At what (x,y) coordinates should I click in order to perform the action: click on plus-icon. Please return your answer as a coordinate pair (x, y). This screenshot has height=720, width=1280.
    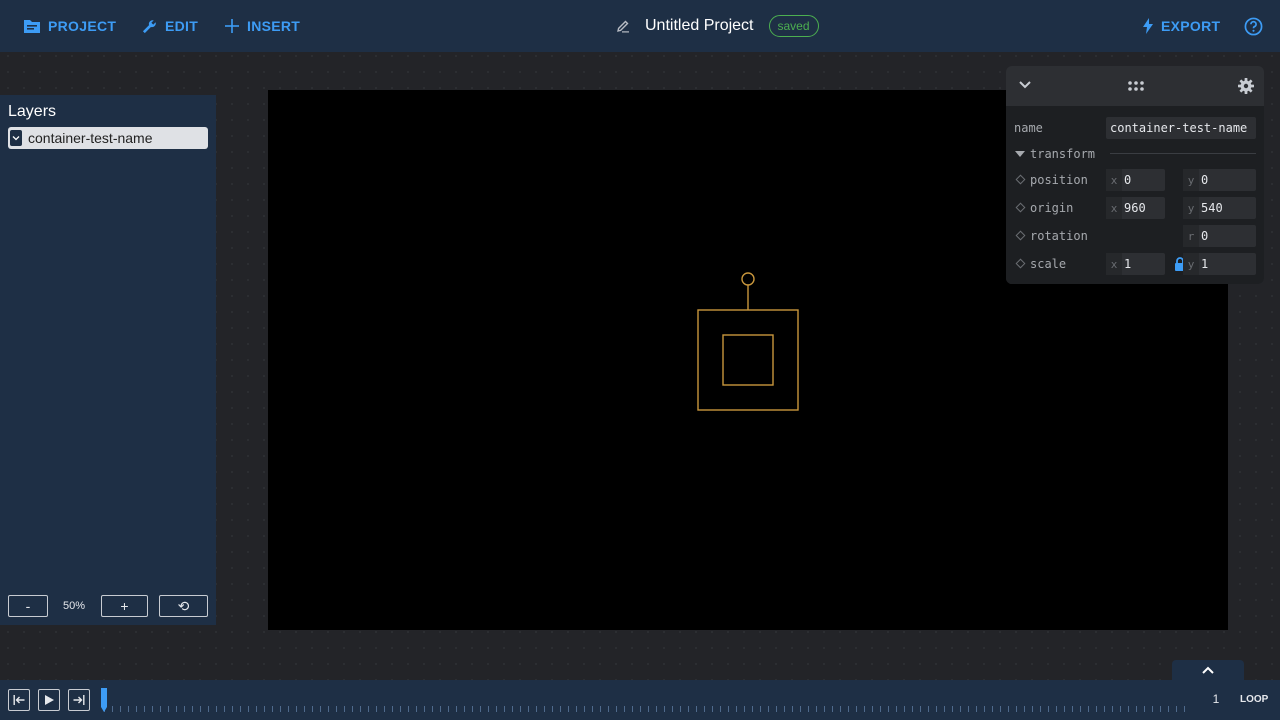
    Looking at the image, I should click on (232, 26).